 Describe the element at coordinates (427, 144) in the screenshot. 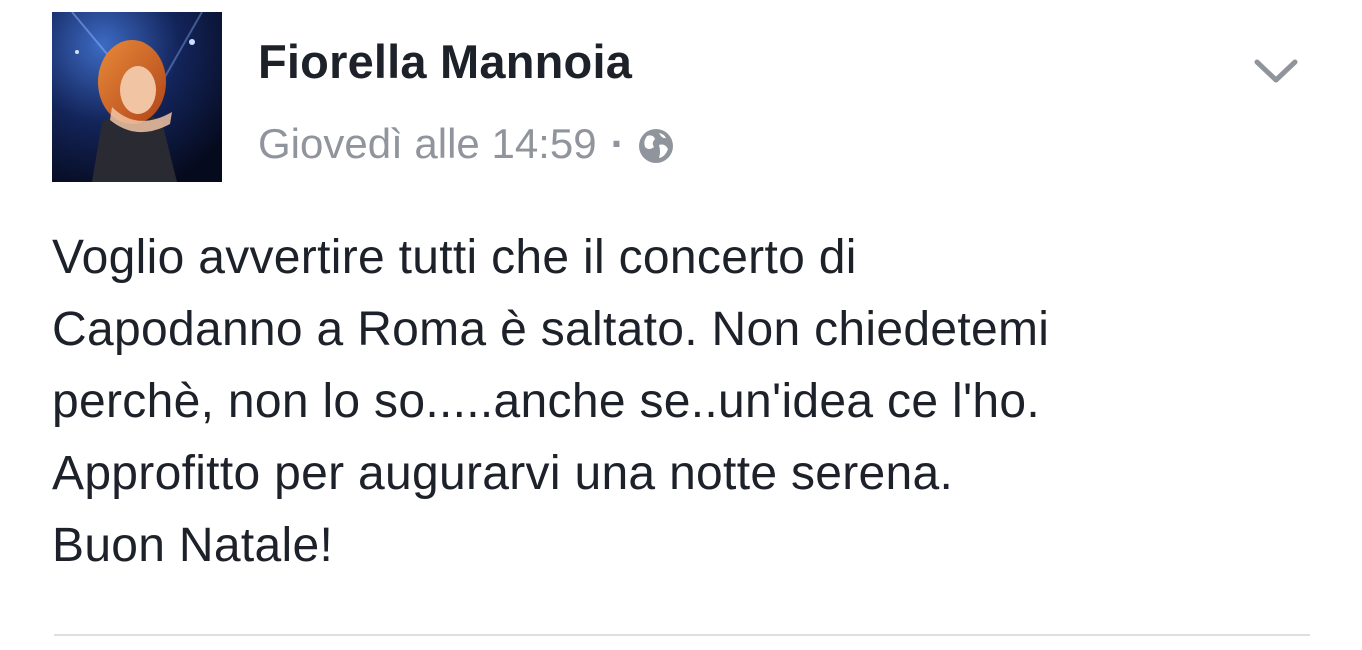

I see `post-timestamp: Giovedì alle 14:59` at that location.